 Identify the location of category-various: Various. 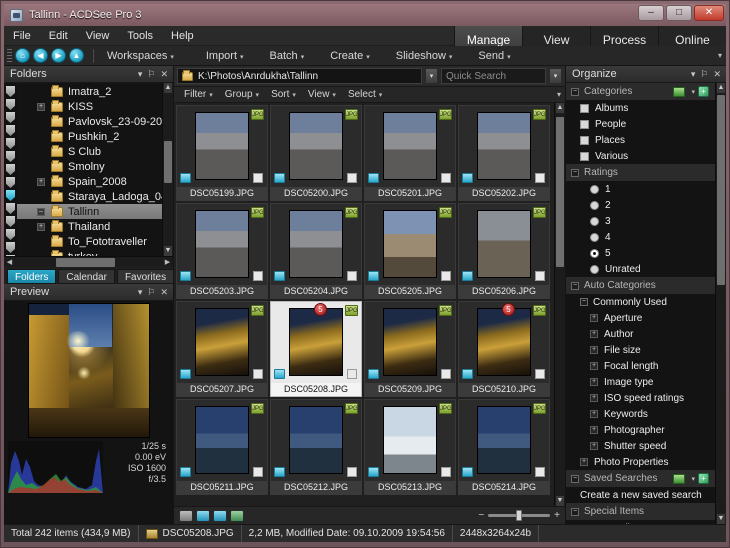
(640, 156).